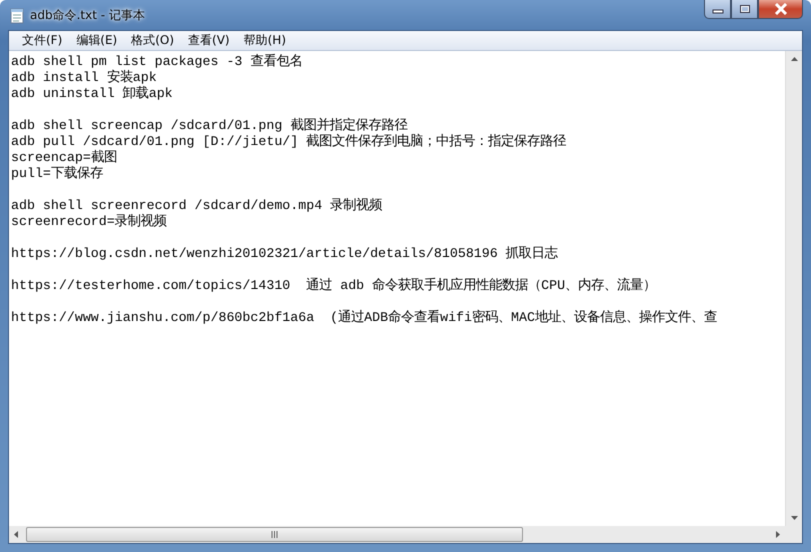 This screenshot has height=552, width=811. I want to click on close-icon, so click(781, 9).